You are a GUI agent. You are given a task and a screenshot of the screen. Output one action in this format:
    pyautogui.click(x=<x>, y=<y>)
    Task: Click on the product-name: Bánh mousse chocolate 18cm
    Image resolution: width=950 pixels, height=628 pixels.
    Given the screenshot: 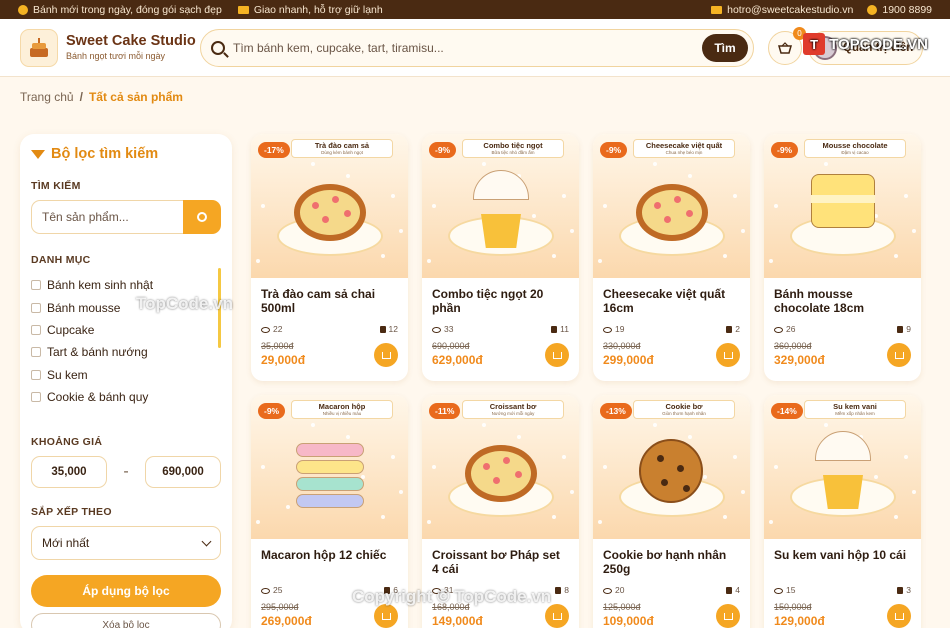 What is the action you would take?
    pyautogui.click(x=842, y=302)
    